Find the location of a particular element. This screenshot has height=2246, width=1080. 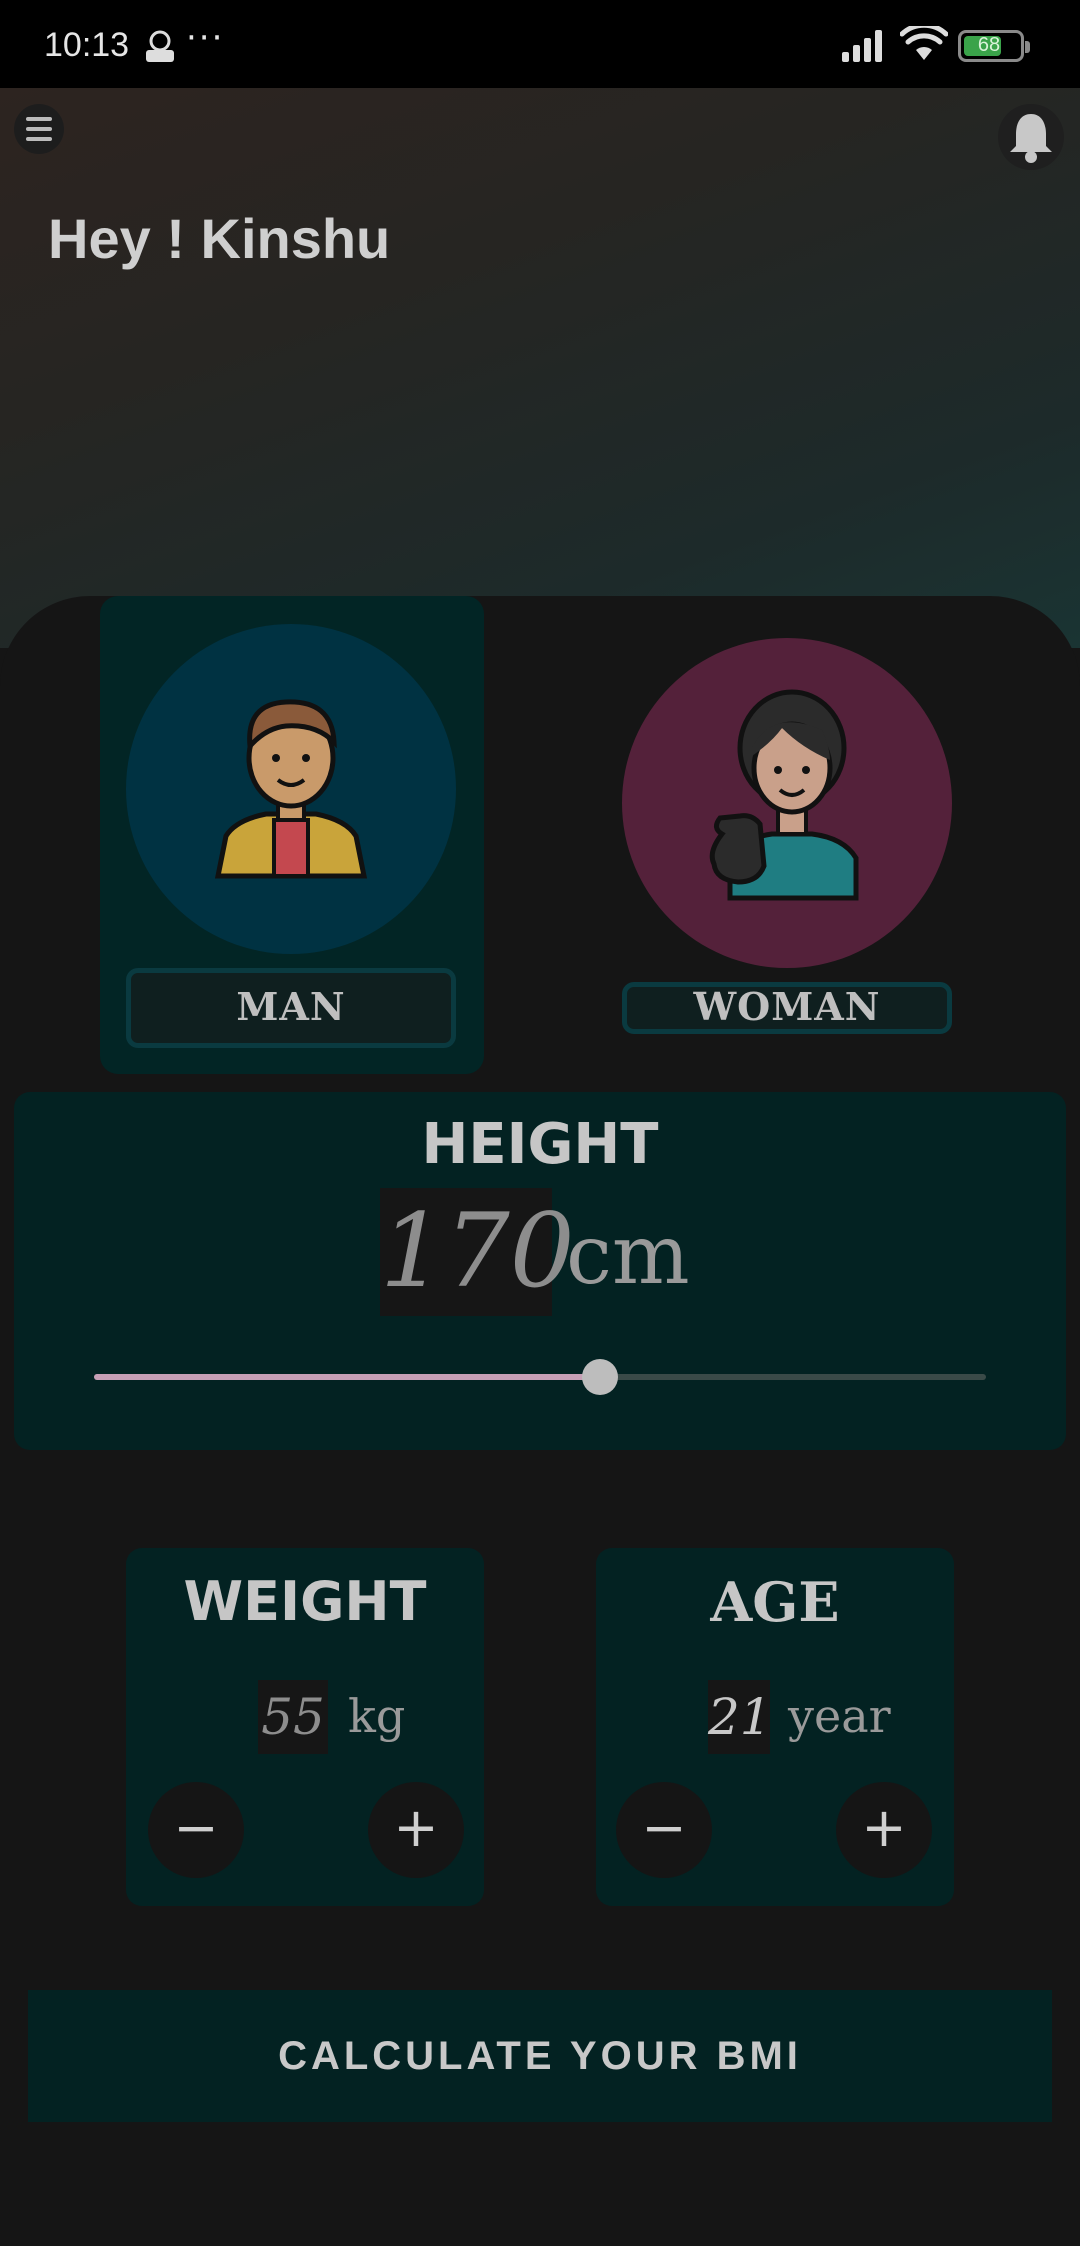

man-avatar-circle is located at coordinates (291, 789).